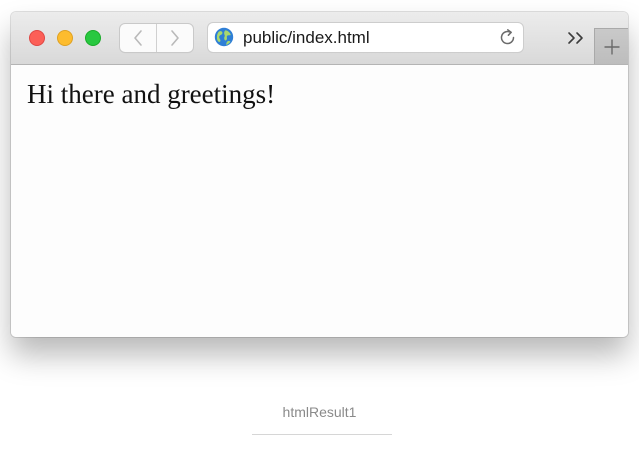  I want to click on globe-icon, so click(224, 37).